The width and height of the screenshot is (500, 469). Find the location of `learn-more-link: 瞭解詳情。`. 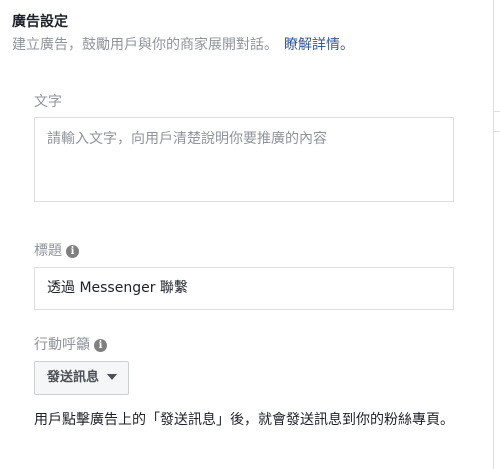

learn-more-link: 瞭解詳情。 is located at coordinates (319, 45).